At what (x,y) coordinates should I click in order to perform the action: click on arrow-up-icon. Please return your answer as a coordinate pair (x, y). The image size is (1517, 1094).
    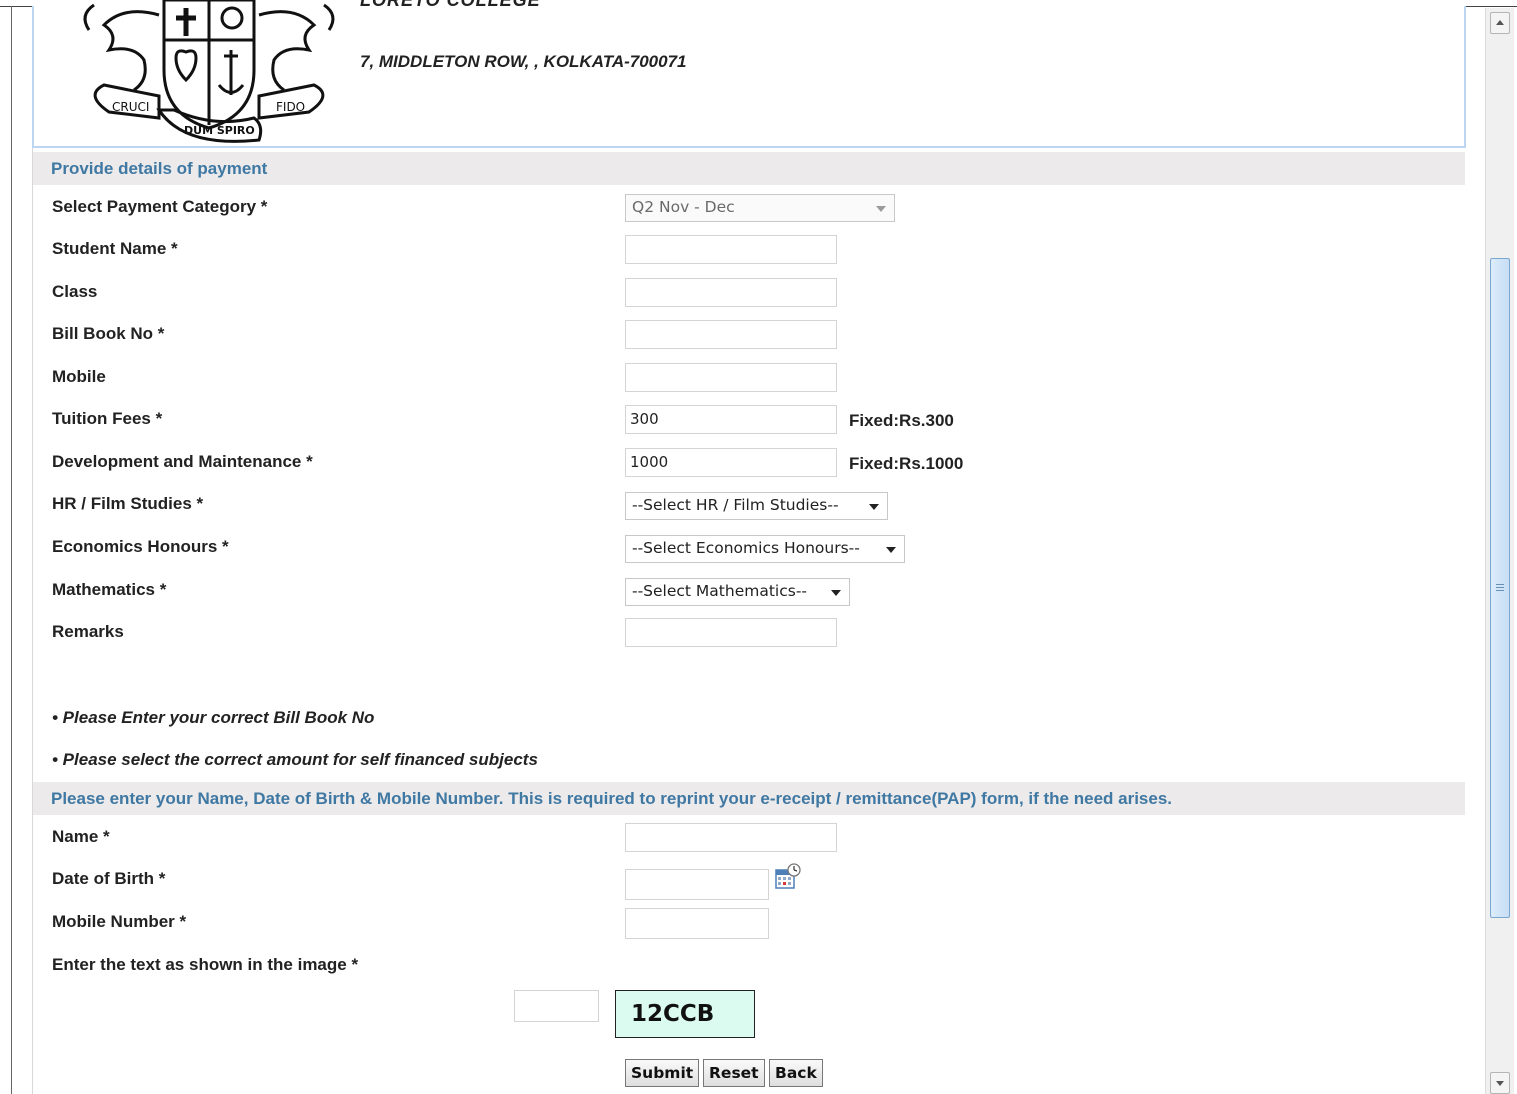
    Looking at the image, I should click on (1500, 22).